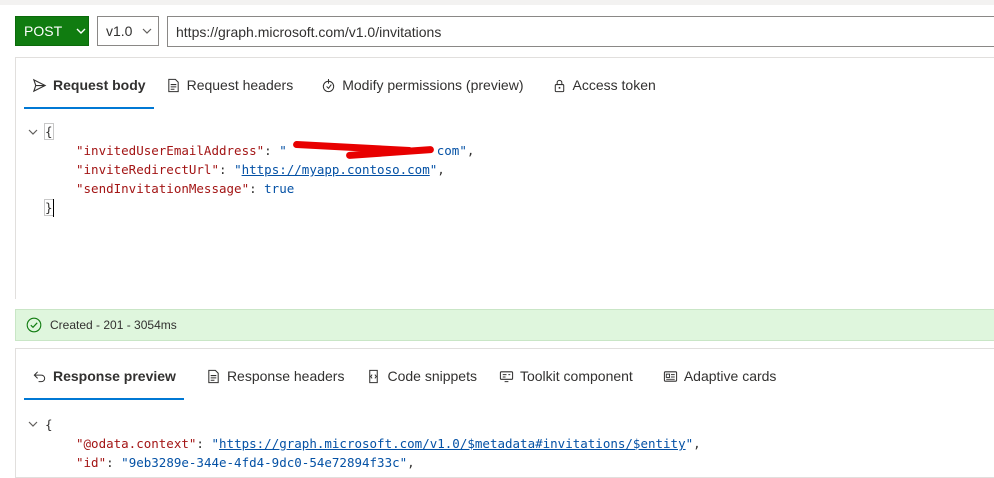  Describe the element at coordinates (285, 376) in the screenshot. I see `tab-label: Response headers` at that location.